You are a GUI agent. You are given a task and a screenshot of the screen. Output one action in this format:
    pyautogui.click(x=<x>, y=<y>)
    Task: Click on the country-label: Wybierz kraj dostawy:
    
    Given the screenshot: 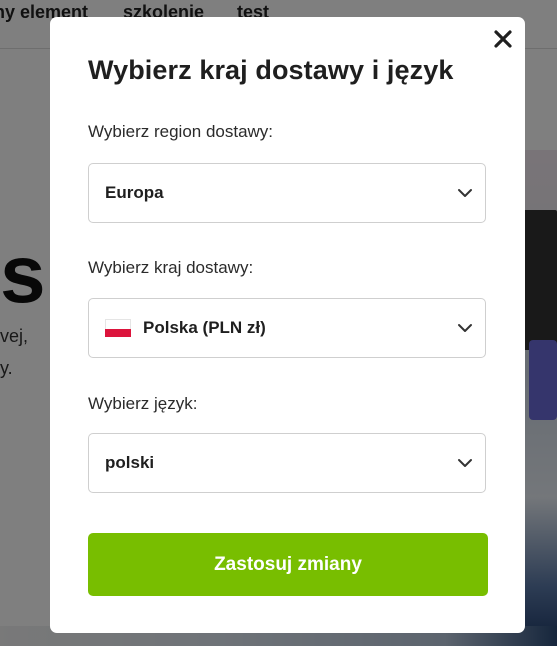 What is the action you would take?
    pyautogui.click(x=171, y=267)
    